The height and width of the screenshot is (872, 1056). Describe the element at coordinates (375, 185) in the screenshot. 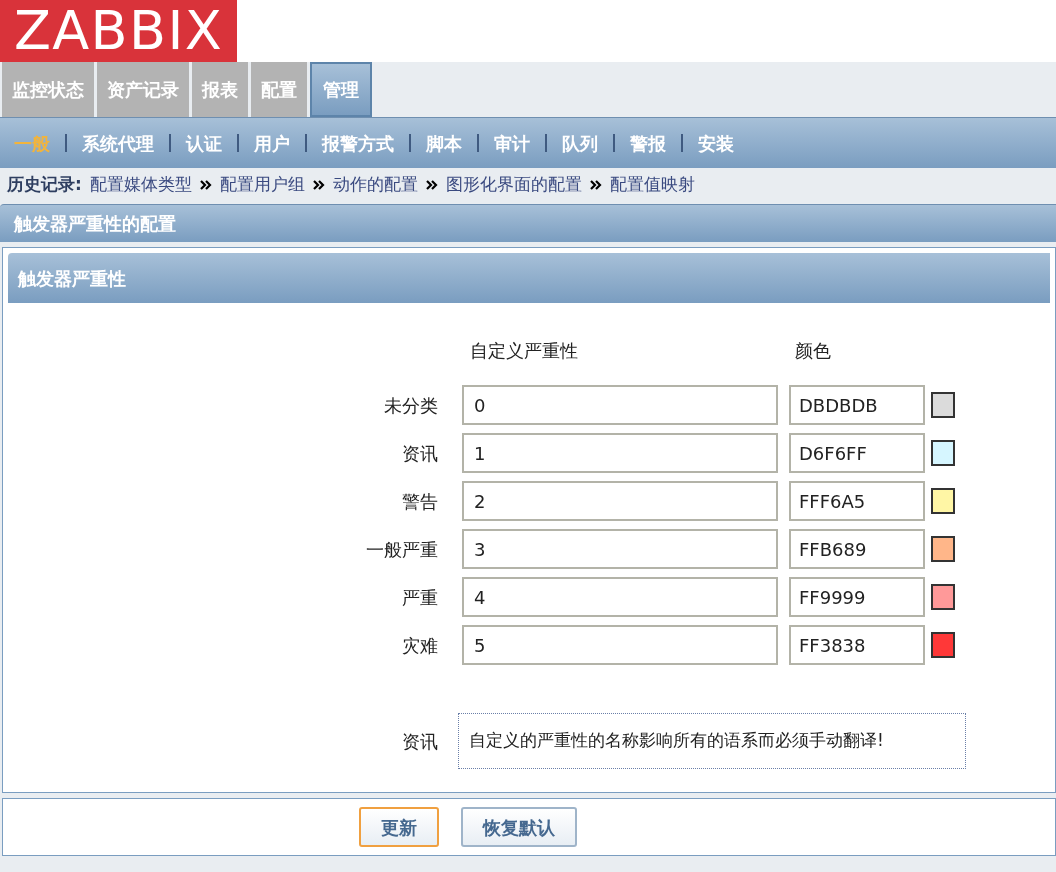

I see `history-link: 动作的配置` at that location.